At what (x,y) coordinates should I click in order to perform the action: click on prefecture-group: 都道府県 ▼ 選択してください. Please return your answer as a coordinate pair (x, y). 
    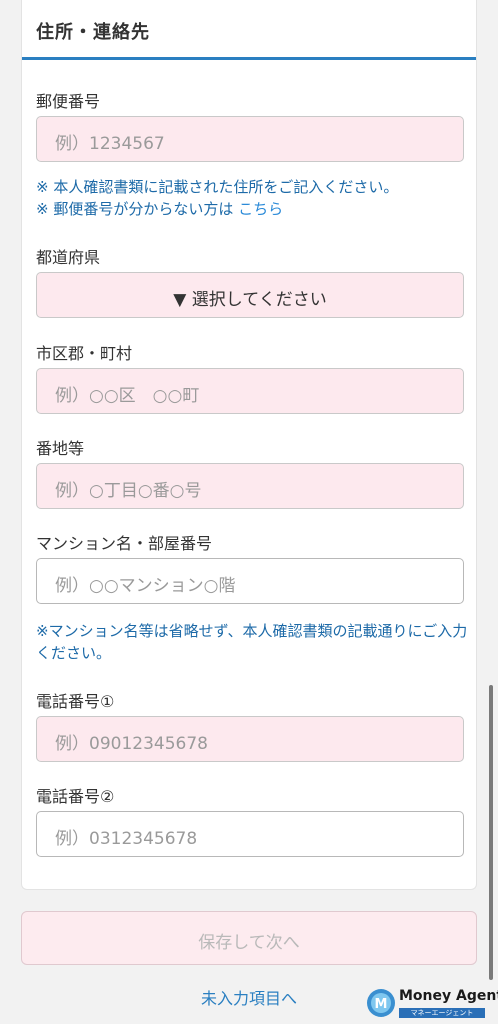
    Looking at the image, I should click on (250, 281).